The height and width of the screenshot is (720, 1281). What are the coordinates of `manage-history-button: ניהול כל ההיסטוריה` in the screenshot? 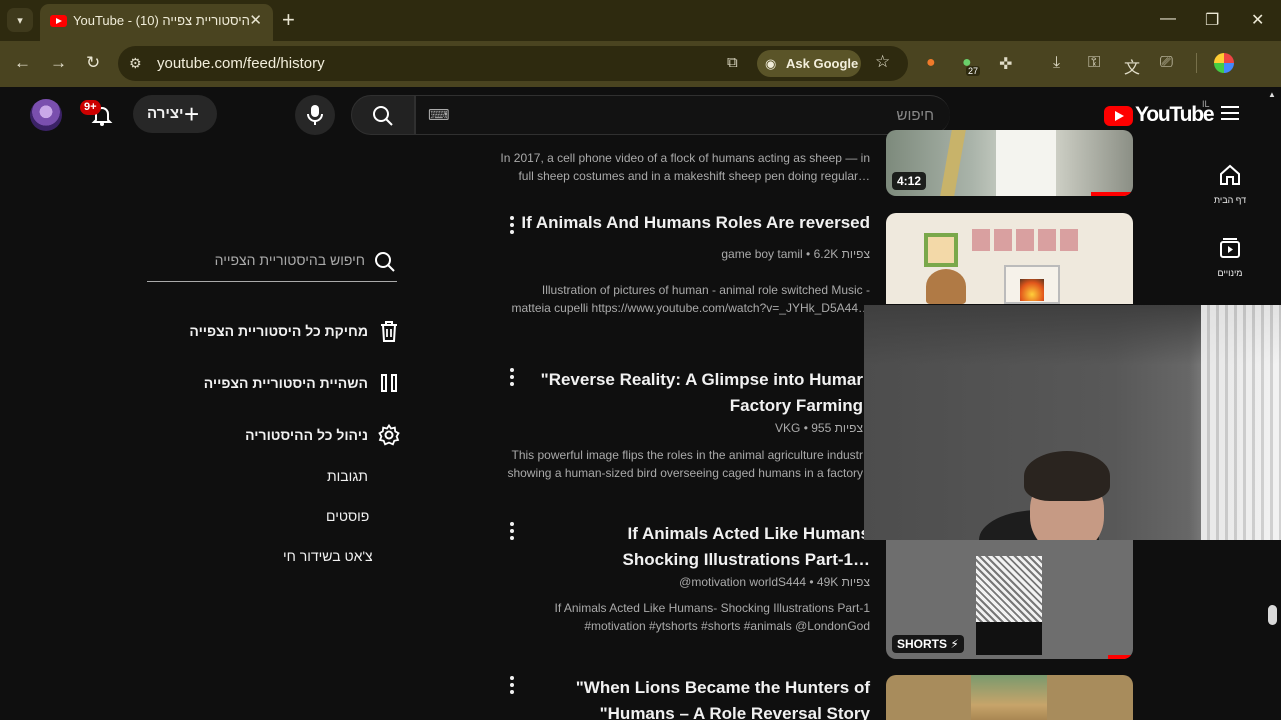 It's located at (322, 435).